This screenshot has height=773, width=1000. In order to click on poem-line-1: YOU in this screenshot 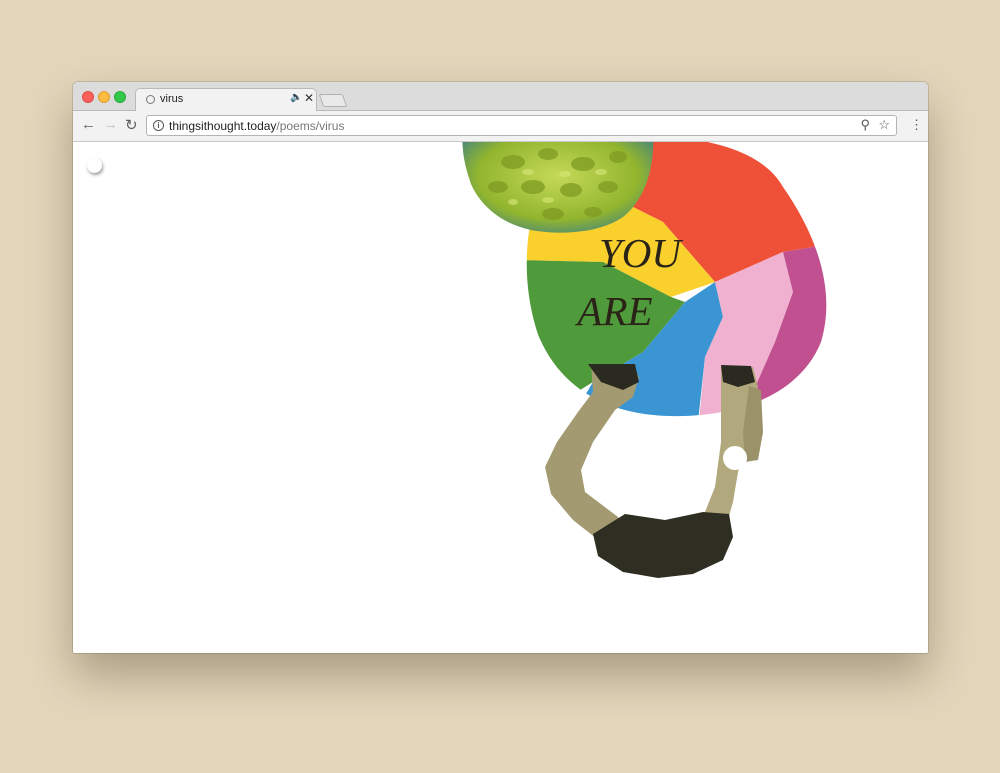, I will do `click(641, 253)`.